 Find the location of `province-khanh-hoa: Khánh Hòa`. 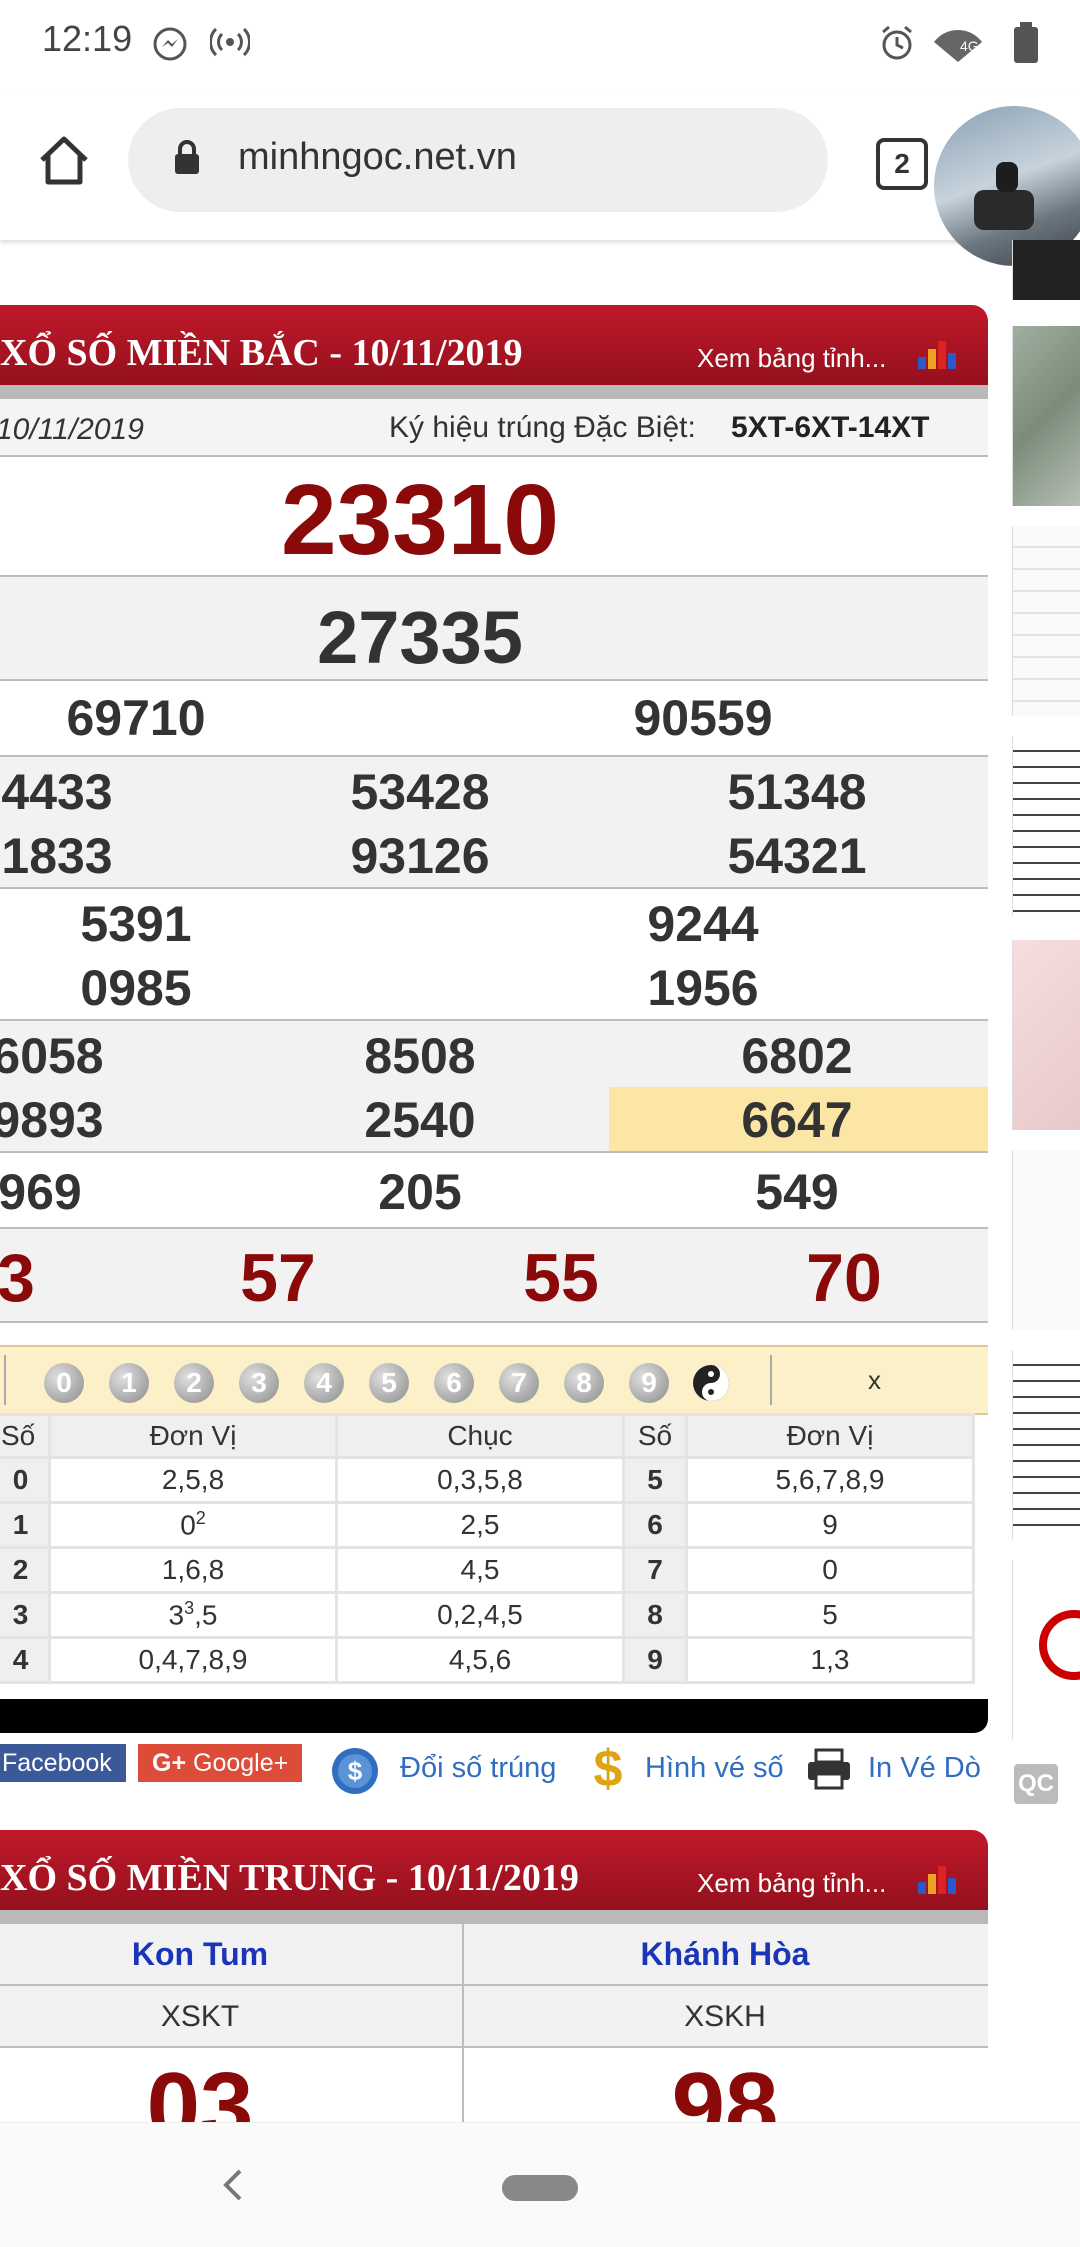

province-khanh-hoa: Khánh Hòa is located at coordinates (725, 1954).